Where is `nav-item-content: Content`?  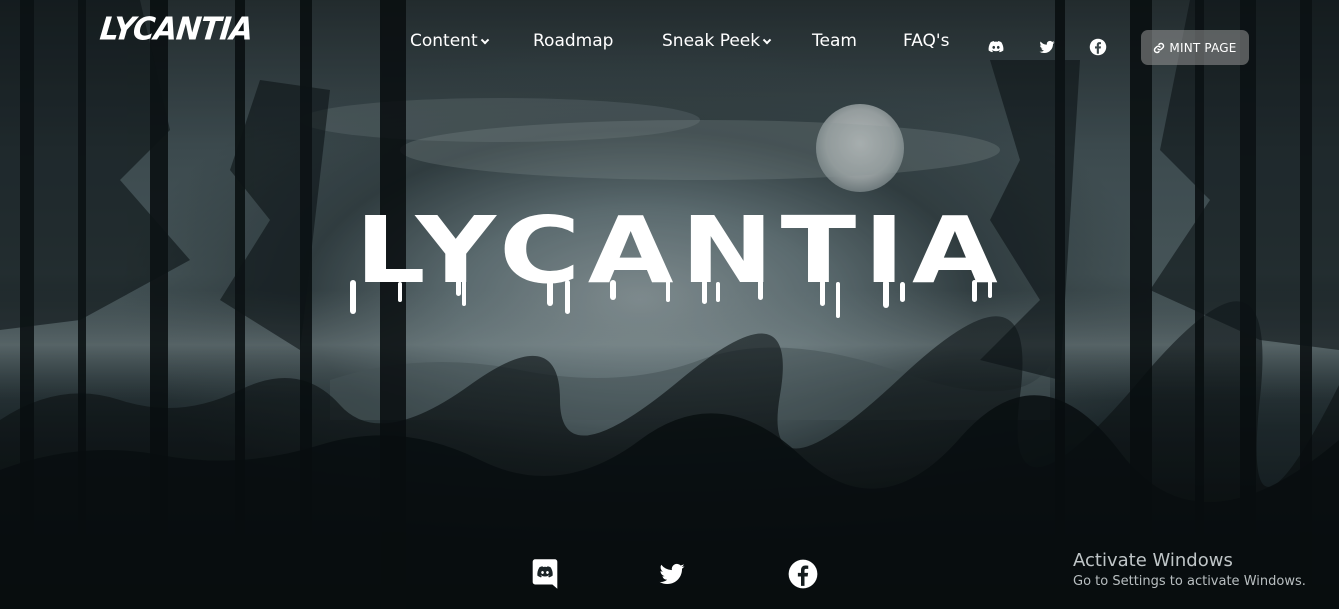
nav-item-content: Content is located at coordinates (449, 41).